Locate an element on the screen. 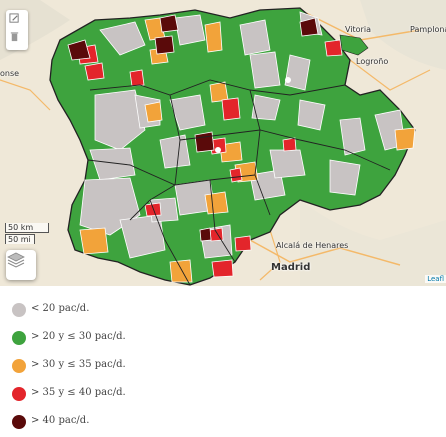 The image size is (446, 437). scale-mi: 50 mi is located at coordinates (20, 239).